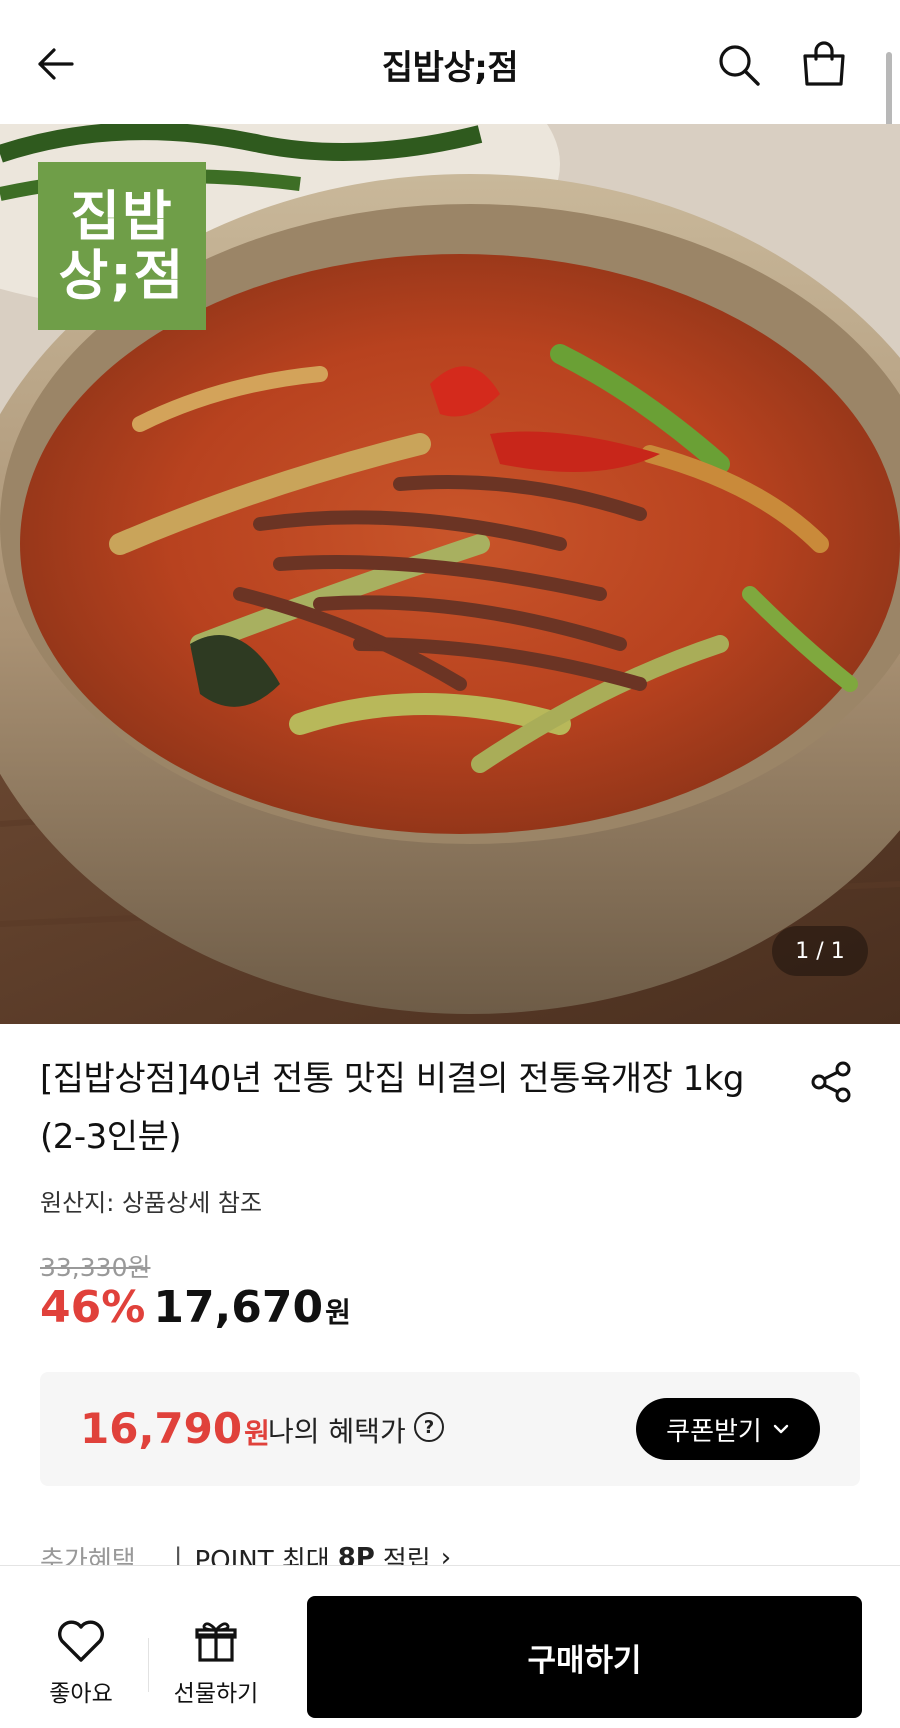 This screenshot has width=900, height=1728. Describe the element at coordinates (338, 1312) in the screenshot. I see `sale-price-currency: 원` at that location.